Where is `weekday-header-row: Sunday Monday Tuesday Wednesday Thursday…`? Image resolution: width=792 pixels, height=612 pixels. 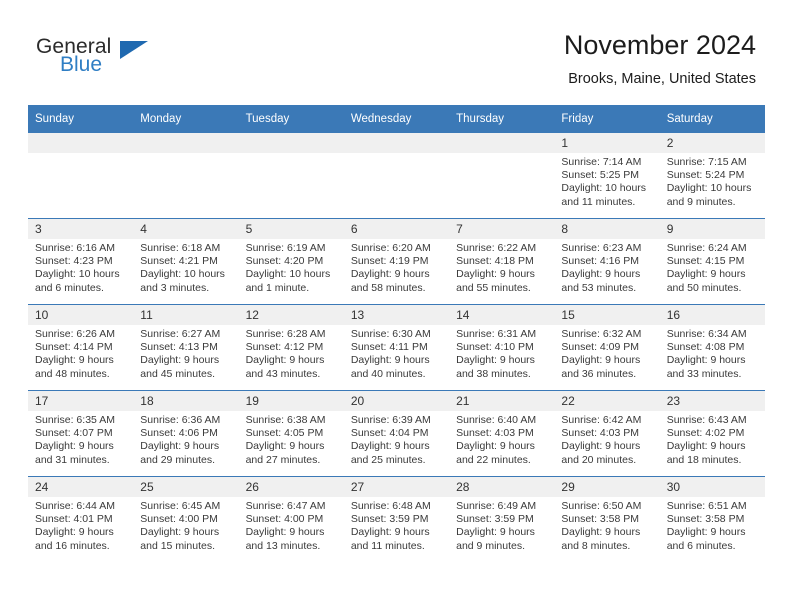
weekday-header-row: Sunday Monday Tuesday Wednesday Thursday… is located at coordinates (396, 119).